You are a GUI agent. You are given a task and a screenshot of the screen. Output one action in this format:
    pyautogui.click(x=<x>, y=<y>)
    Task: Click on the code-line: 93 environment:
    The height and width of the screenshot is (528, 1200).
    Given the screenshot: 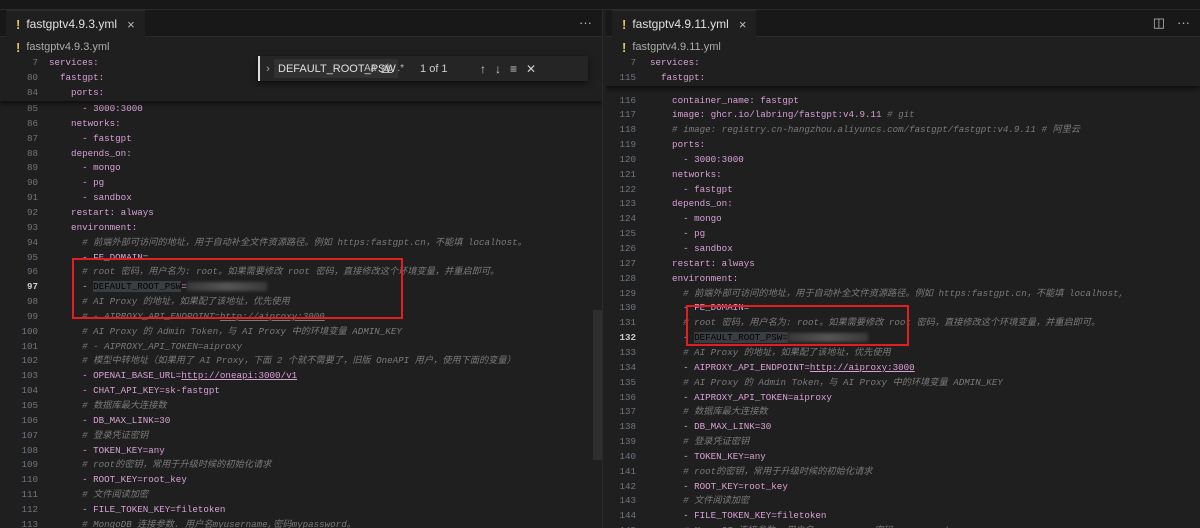 What is the action you would take?
    pyautogui.click(x=301, y=228)
    